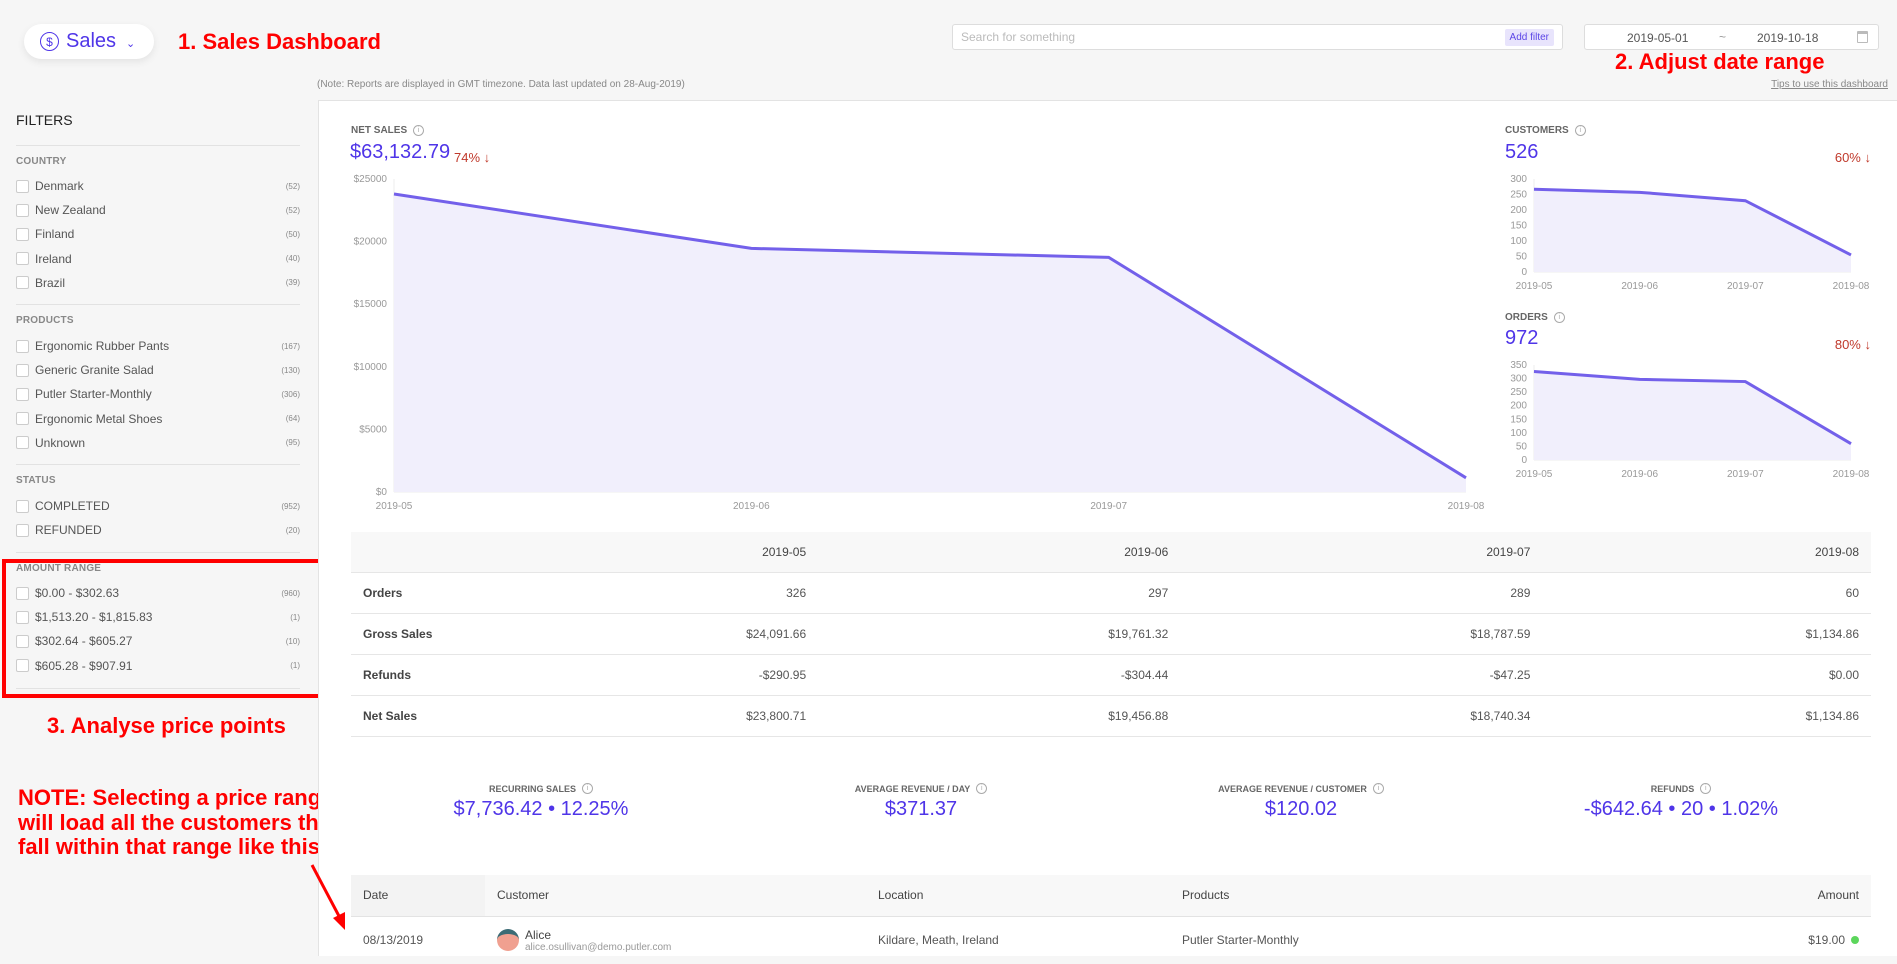  What do you see at coordinates (598, 935) in the screenshot?
I see `customer-name: Alice` at bounding box center [598, 935].